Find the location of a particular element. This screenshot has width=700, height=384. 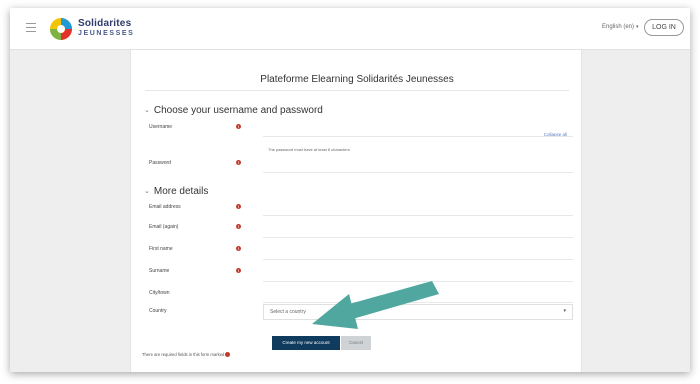

logo-line2: JEUNESSES is located at coordinates (106, 33).